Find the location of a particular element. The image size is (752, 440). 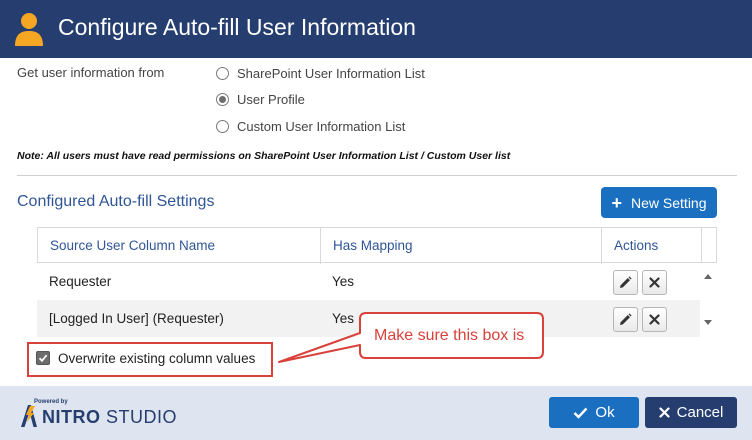

column-header-actions: Actions is located at coordinates (636, 245).